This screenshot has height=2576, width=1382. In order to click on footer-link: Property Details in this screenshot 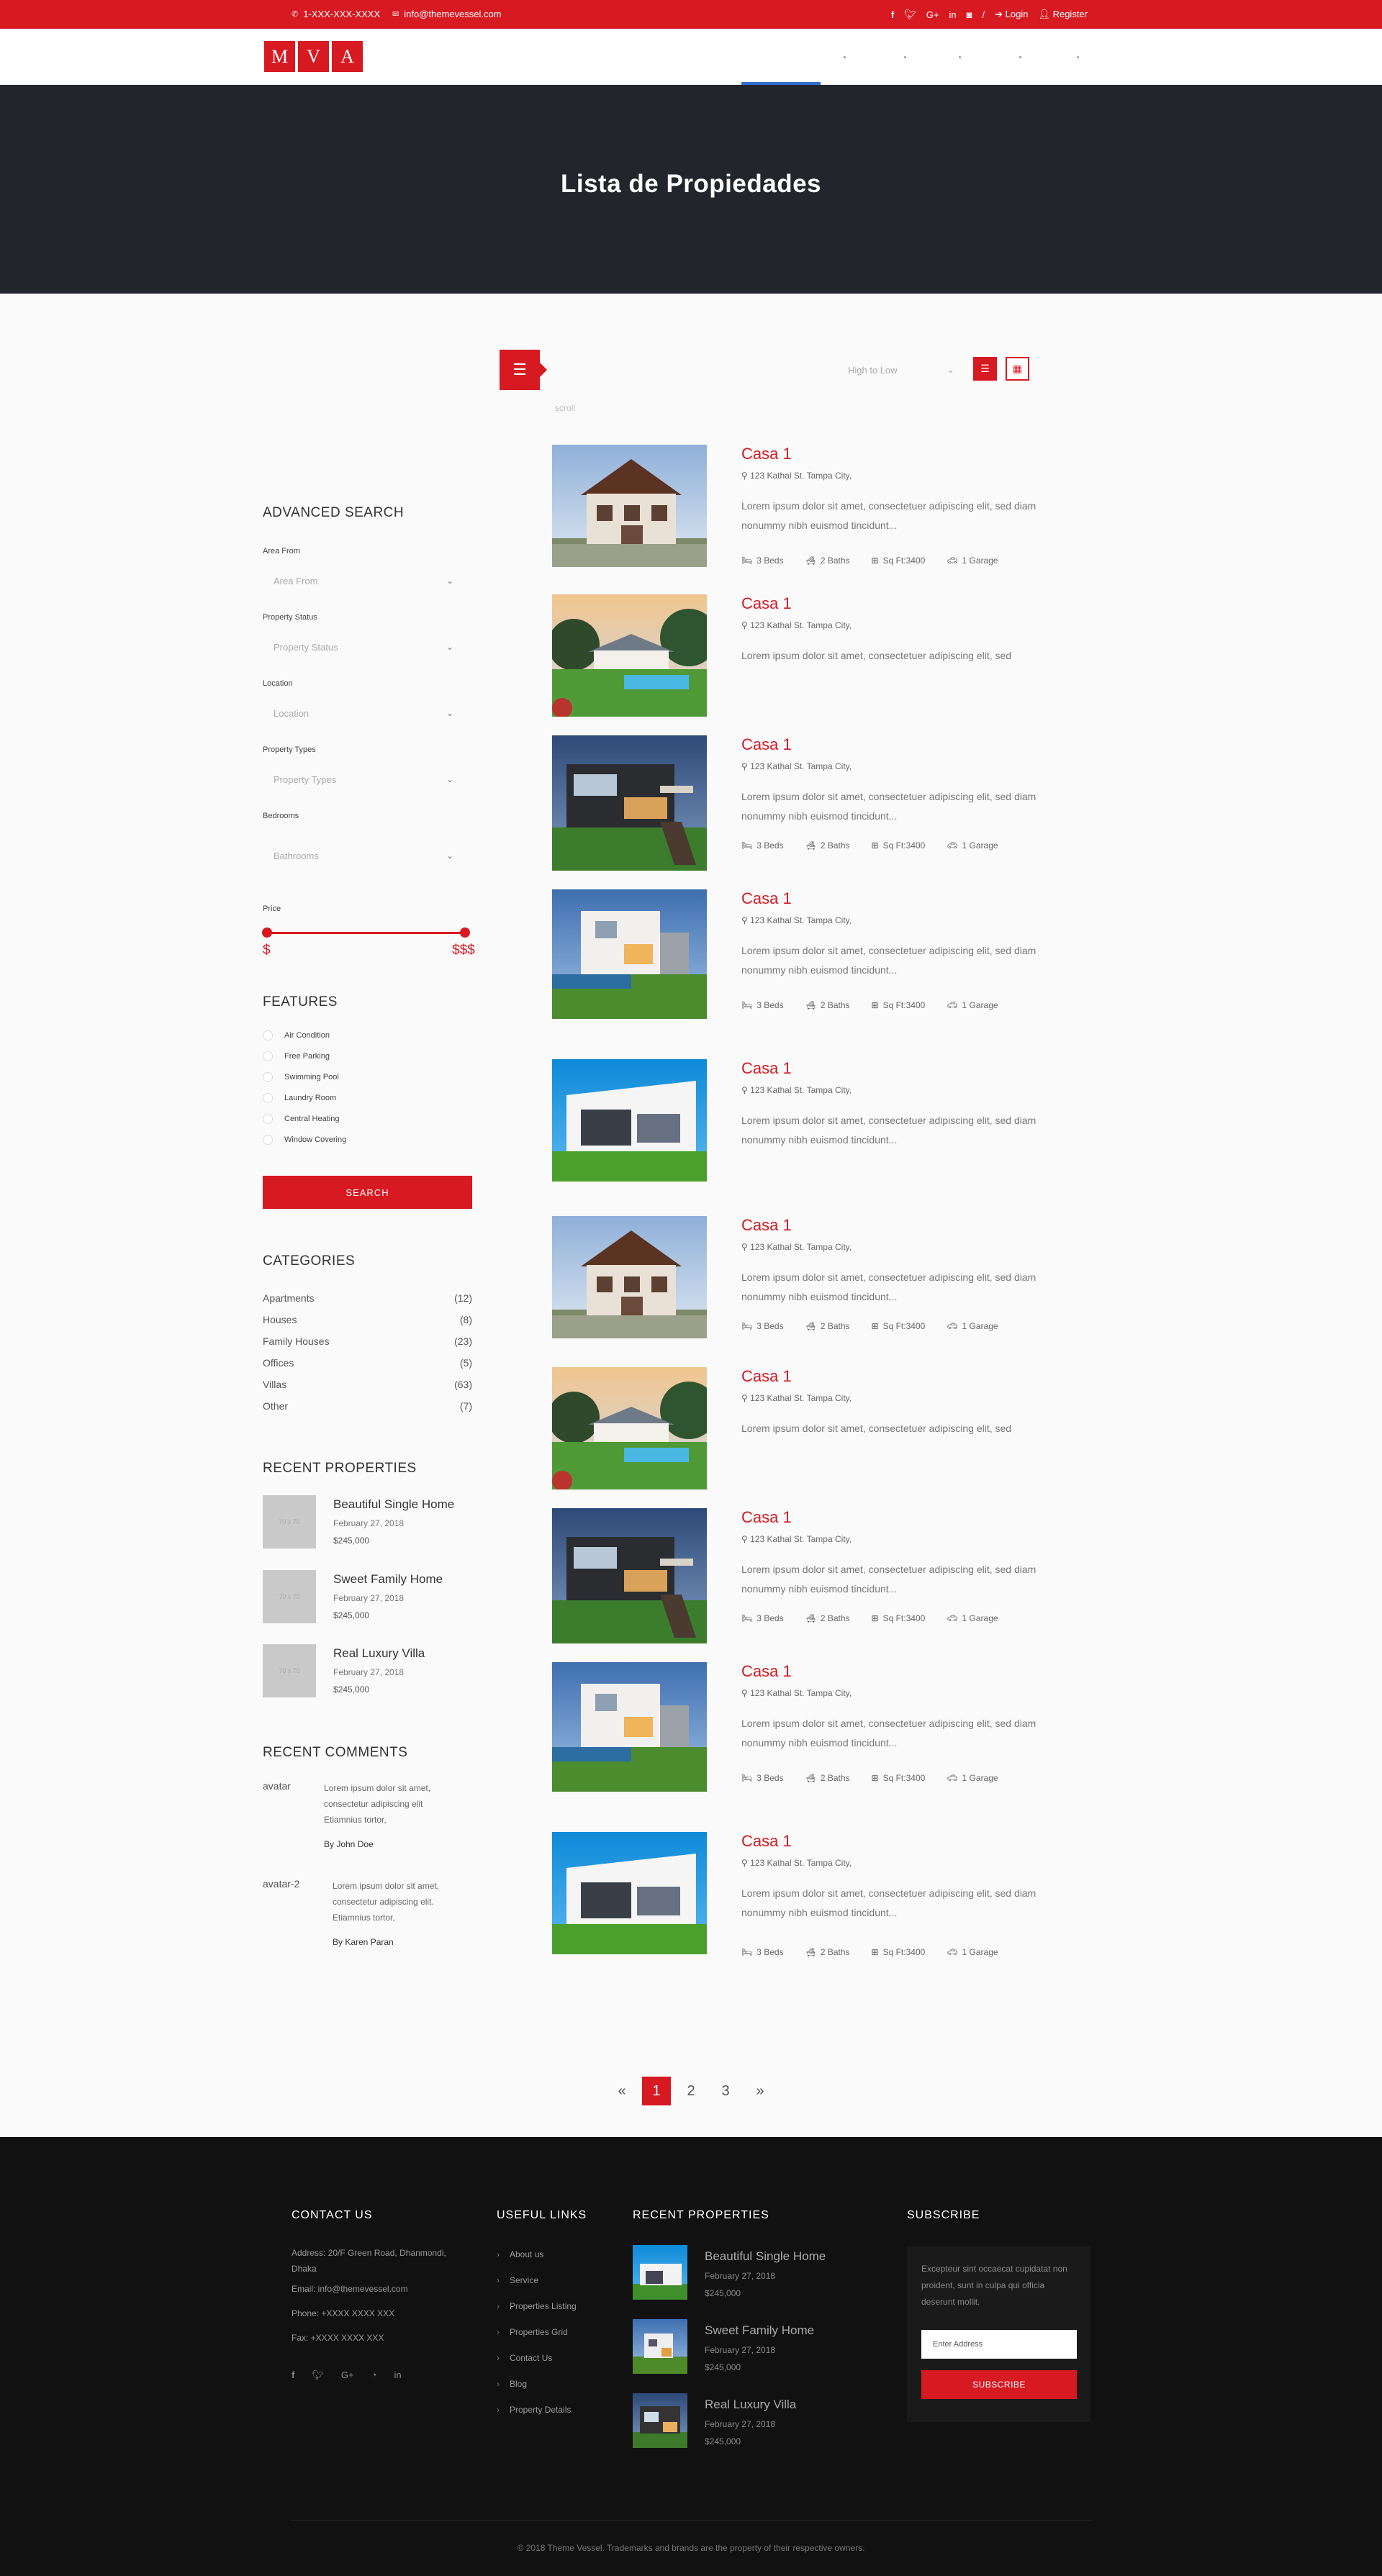, I will do `click(534, 2410)`.